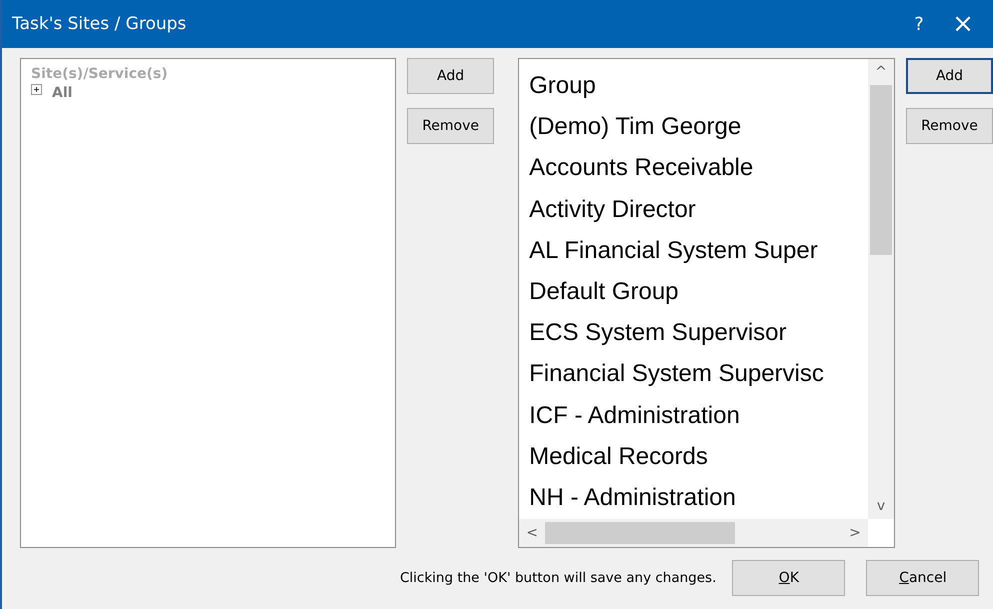  I want to click on help-button: ?, so click(919, 24).